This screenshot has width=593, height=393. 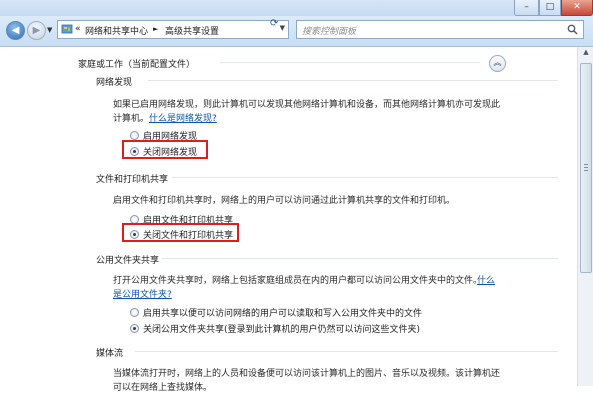 What do you see at coordinates (155, 29) in the screenshot?
I see `breadcrumb-arrow-icon: ►` at bounding box center [155, 29].